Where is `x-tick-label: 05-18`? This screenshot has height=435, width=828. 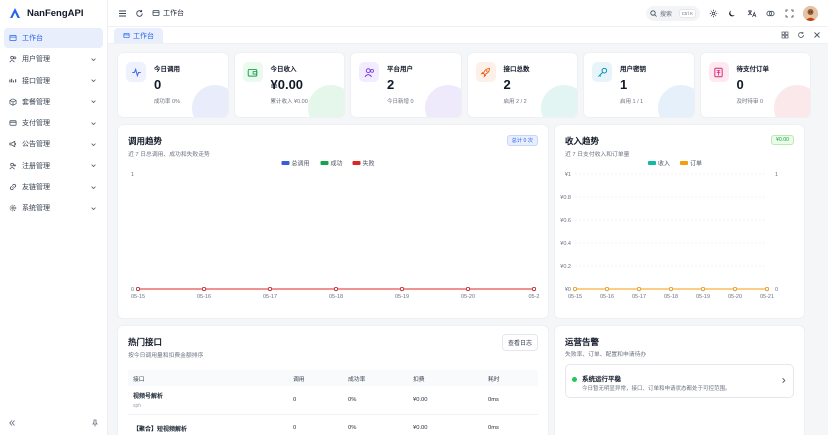
x-tick-label: 05-18 is located at coordinates (671, 297).